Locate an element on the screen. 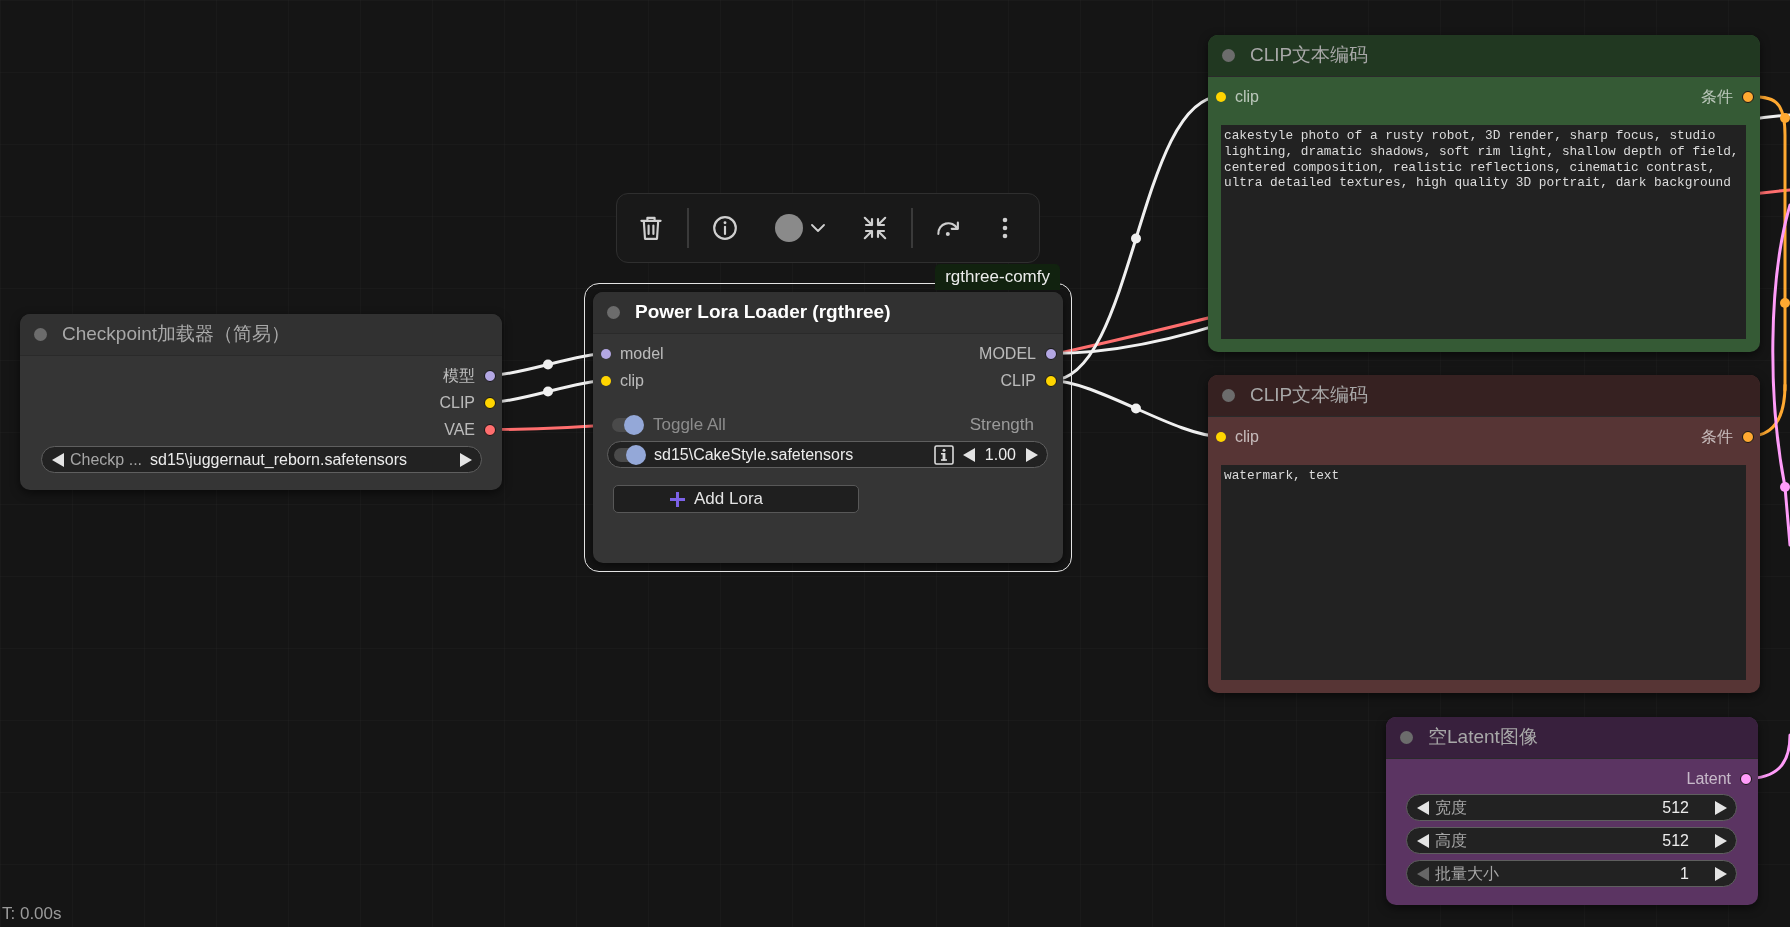 The height and width of the screenshot is (927, 1790). lora-name: sd15\CakeStyle.safetensors is located at coordinates (754, 454).